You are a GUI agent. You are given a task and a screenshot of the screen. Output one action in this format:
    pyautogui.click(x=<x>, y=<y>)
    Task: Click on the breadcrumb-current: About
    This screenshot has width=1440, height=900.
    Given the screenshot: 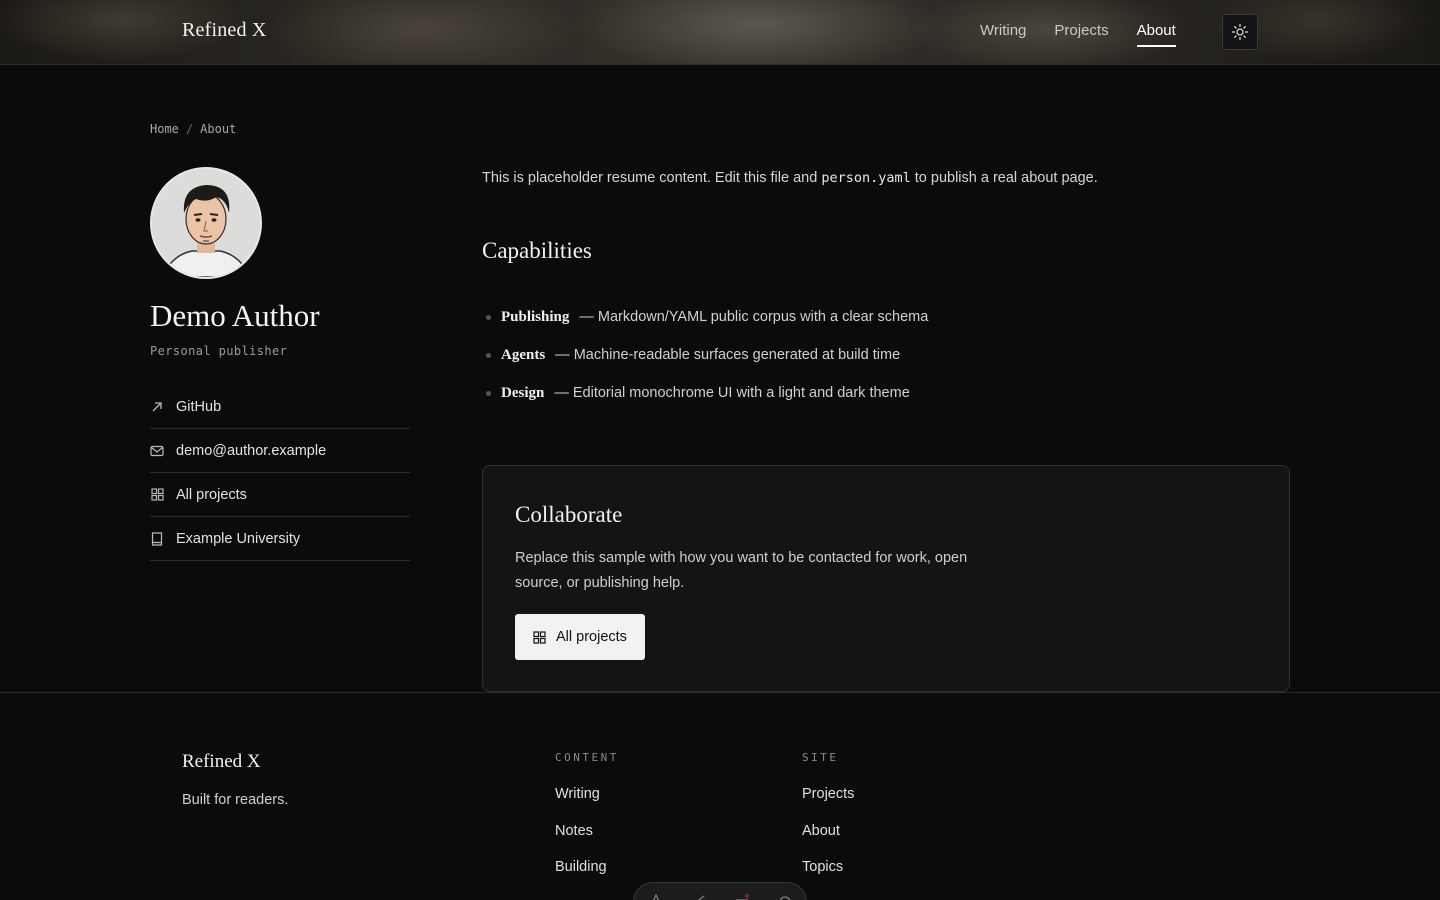 What is the action you would take?
    pyautogui.click(x=218, y=129)
    